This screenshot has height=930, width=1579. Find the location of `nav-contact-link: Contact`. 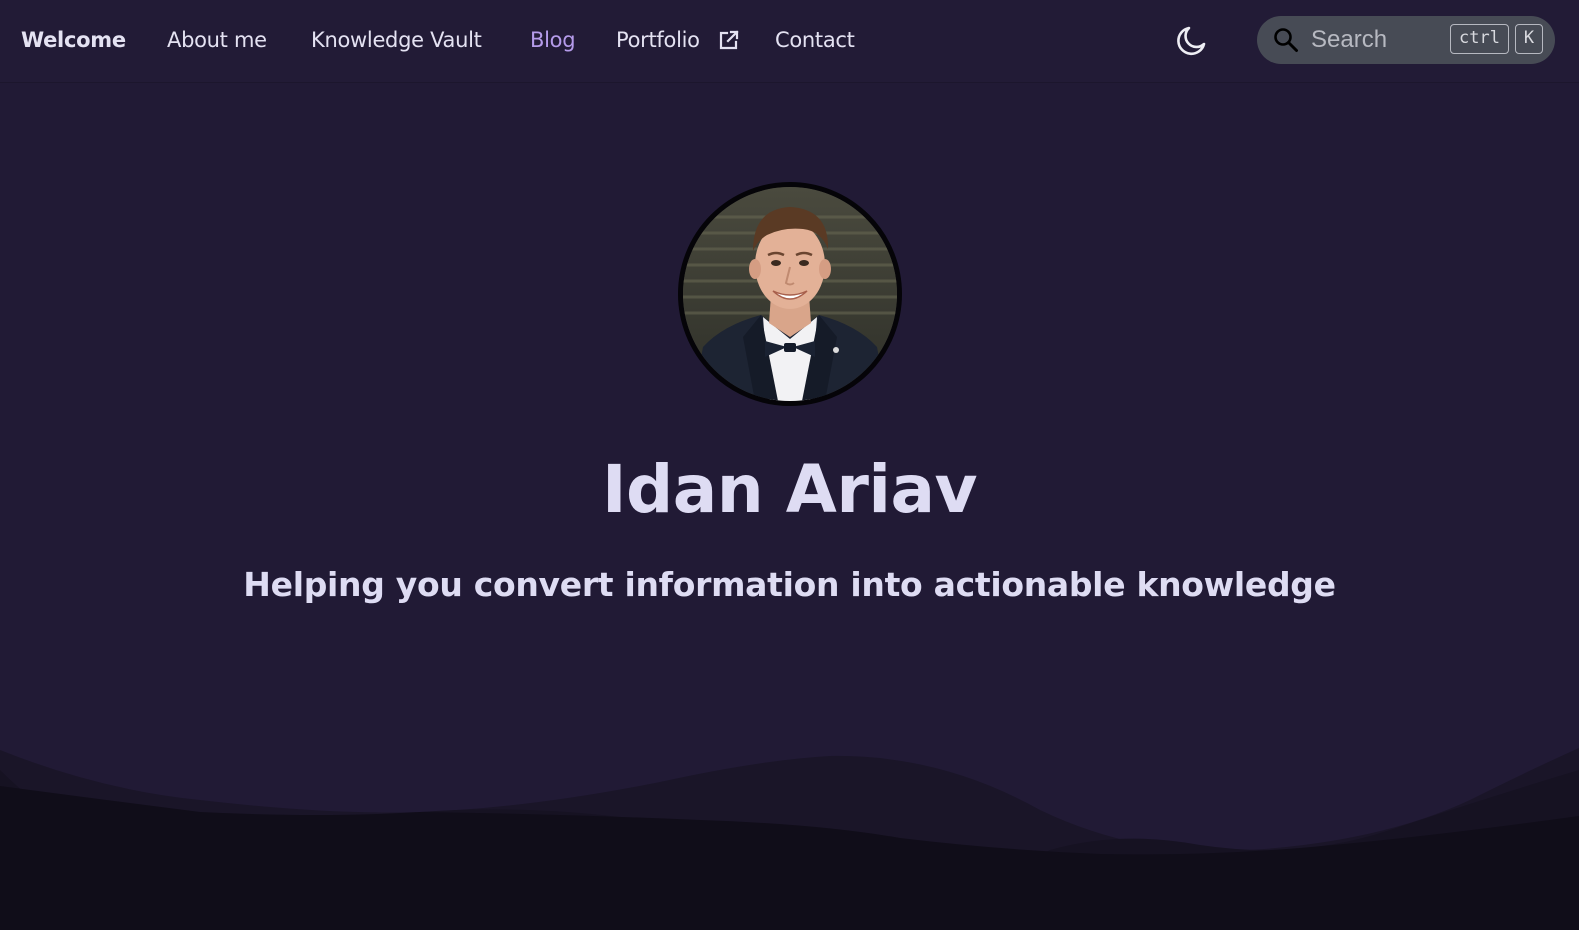

nav-contact-link: Contact is located at coordinates (815, 40).